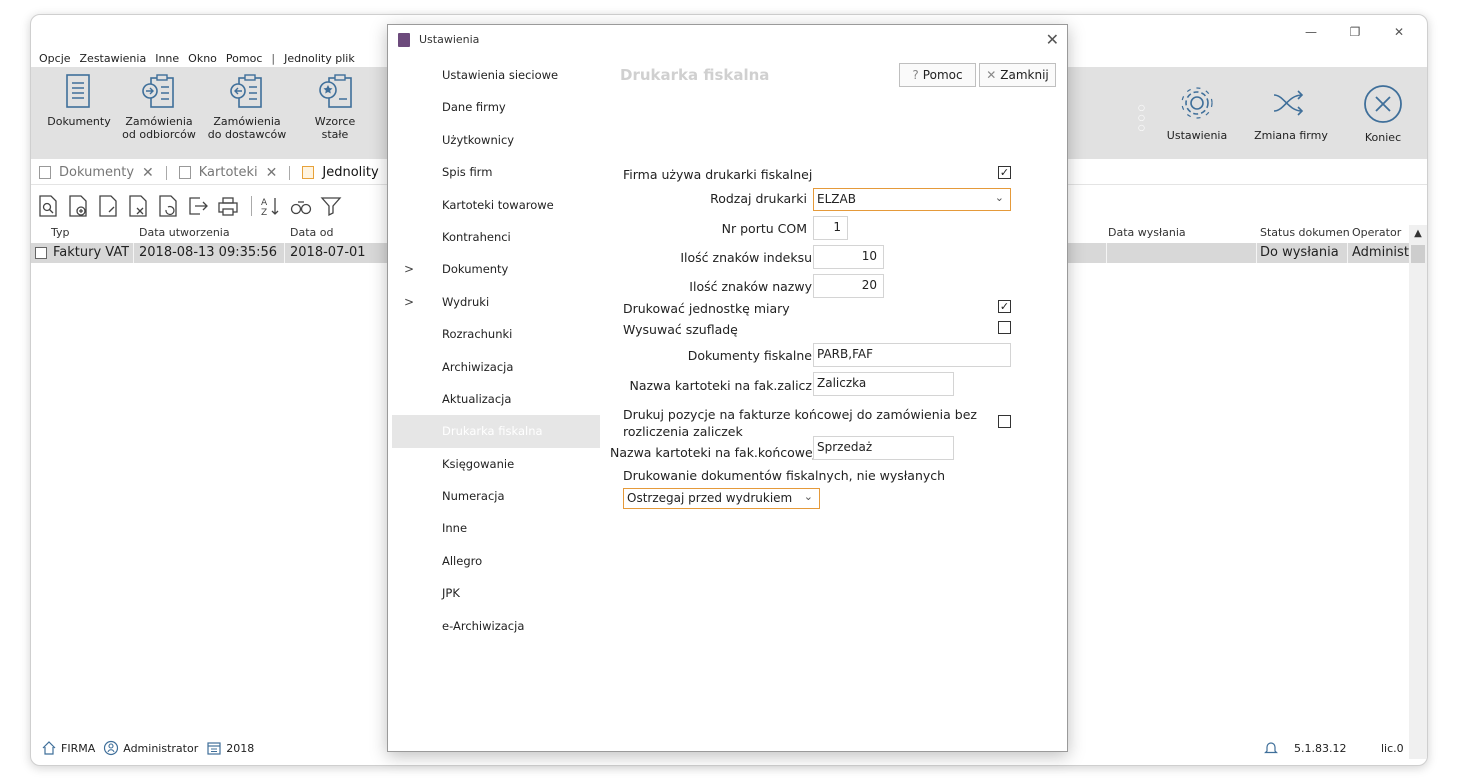  I want to click on add-doc-icon, so click(78, 206).